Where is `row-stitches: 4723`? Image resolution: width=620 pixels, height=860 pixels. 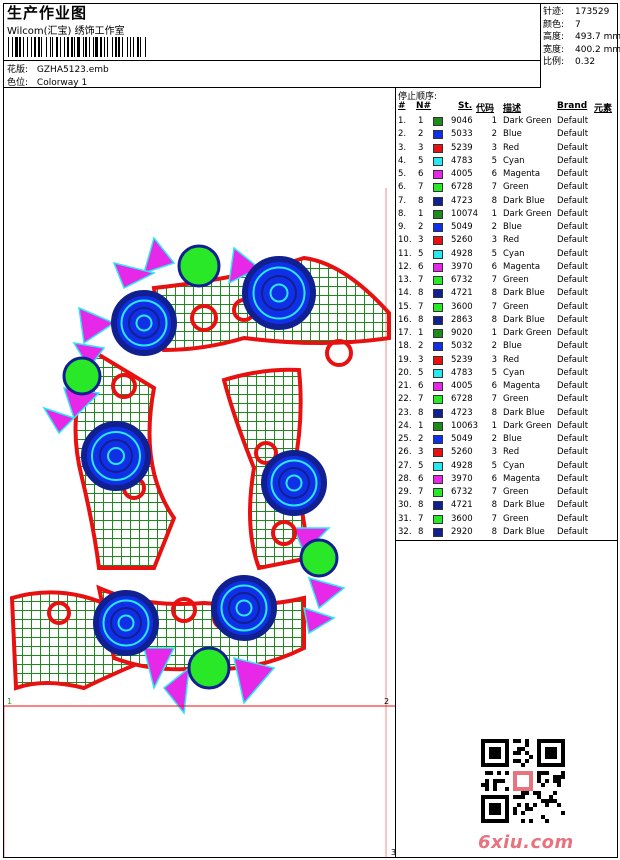 row-stitches: 4723 is located at coordinates (462, 200).